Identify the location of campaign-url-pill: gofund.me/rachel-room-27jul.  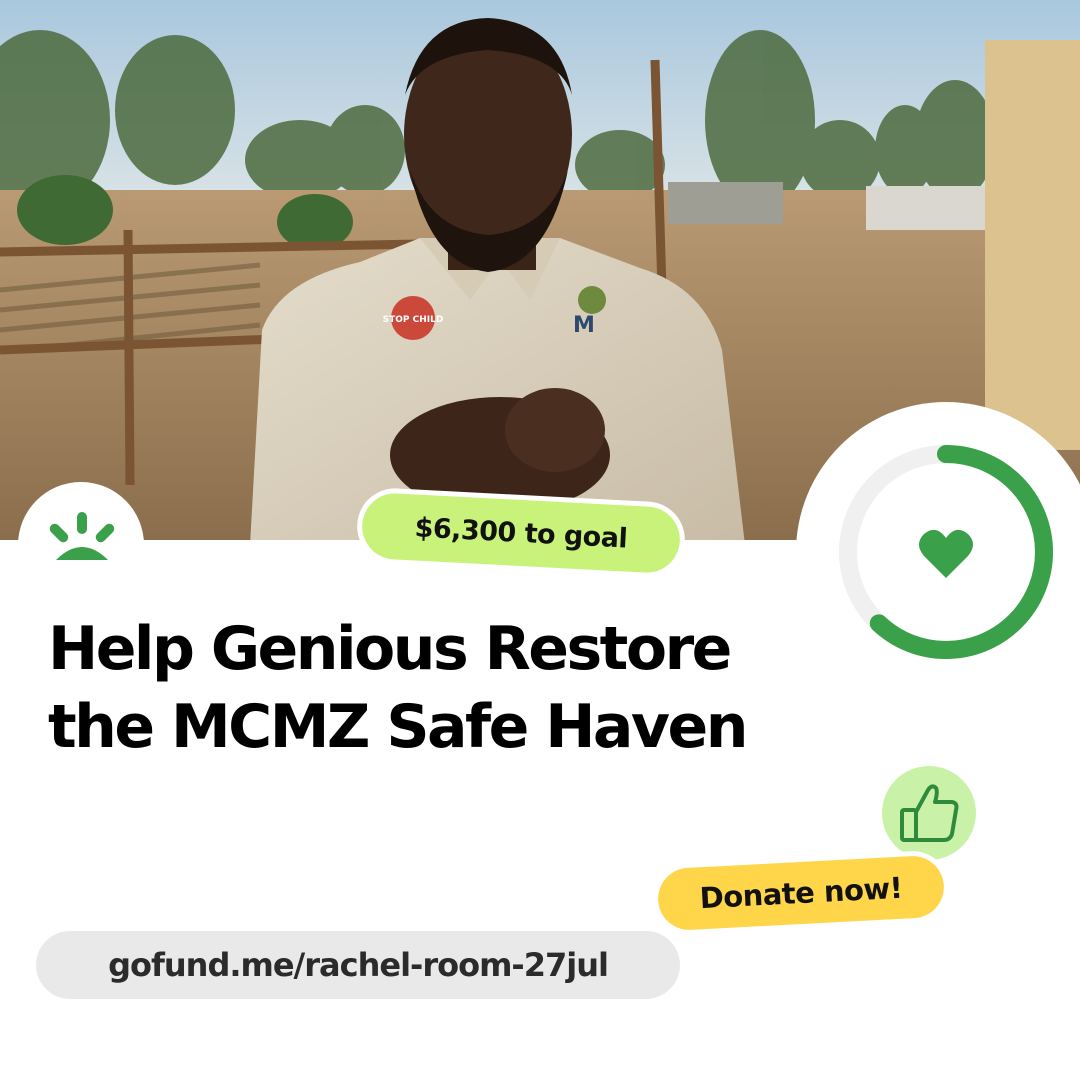
(358, 965).